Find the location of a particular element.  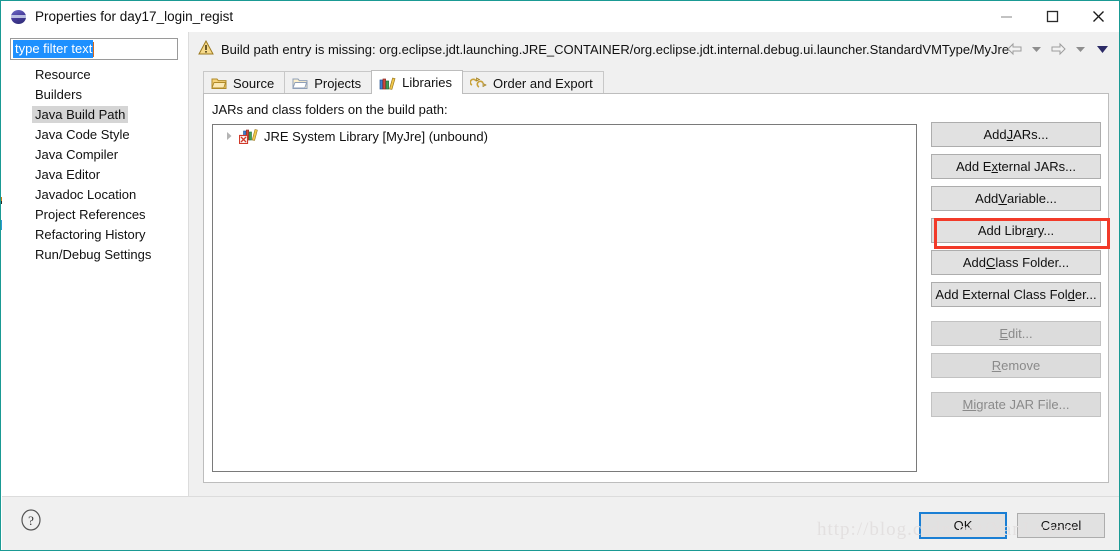

order-export-icon is located at coordinates (478, 83).